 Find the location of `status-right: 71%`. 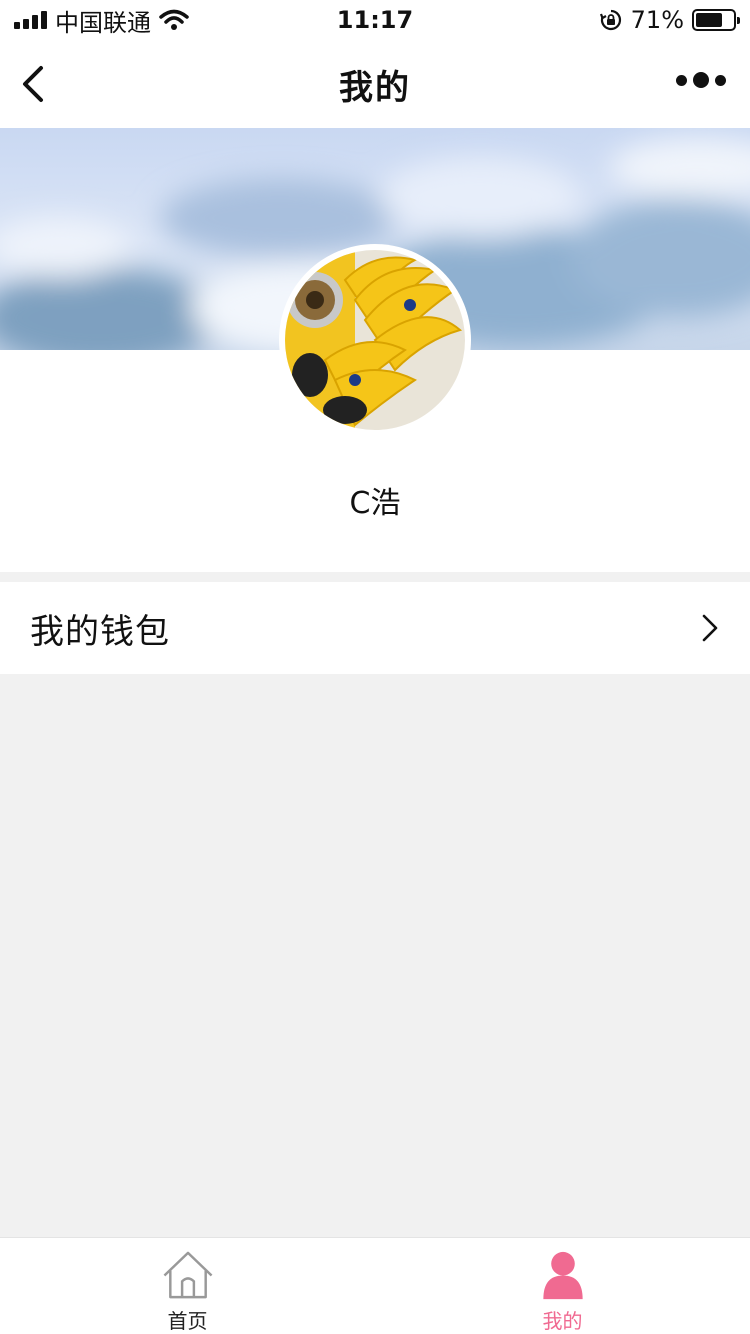

status-right: 71% is located at coordinates (669, 20).